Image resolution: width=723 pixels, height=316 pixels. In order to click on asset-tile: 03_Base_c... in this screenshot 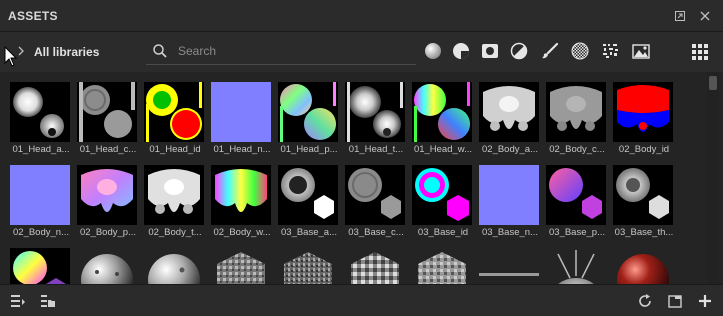, I will do `click(376, 201)`.